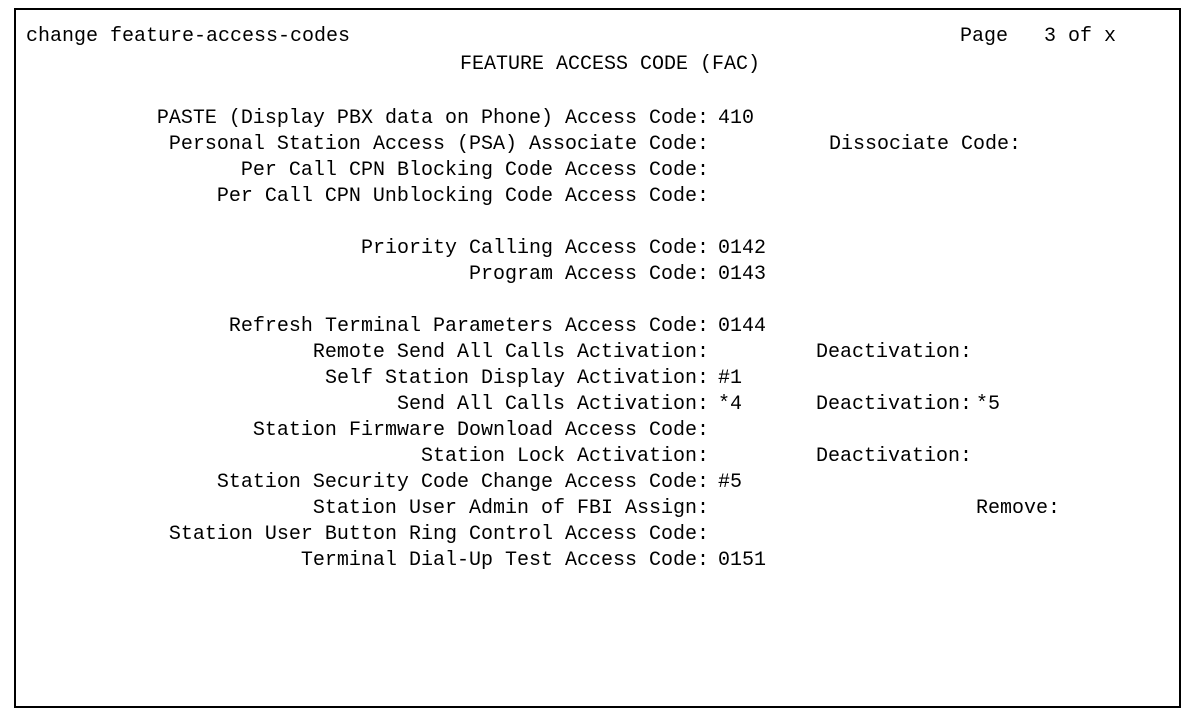 The height and width of the screenshot is (708, 1191). I want to click on program-value: 0143, so click(742, 275).